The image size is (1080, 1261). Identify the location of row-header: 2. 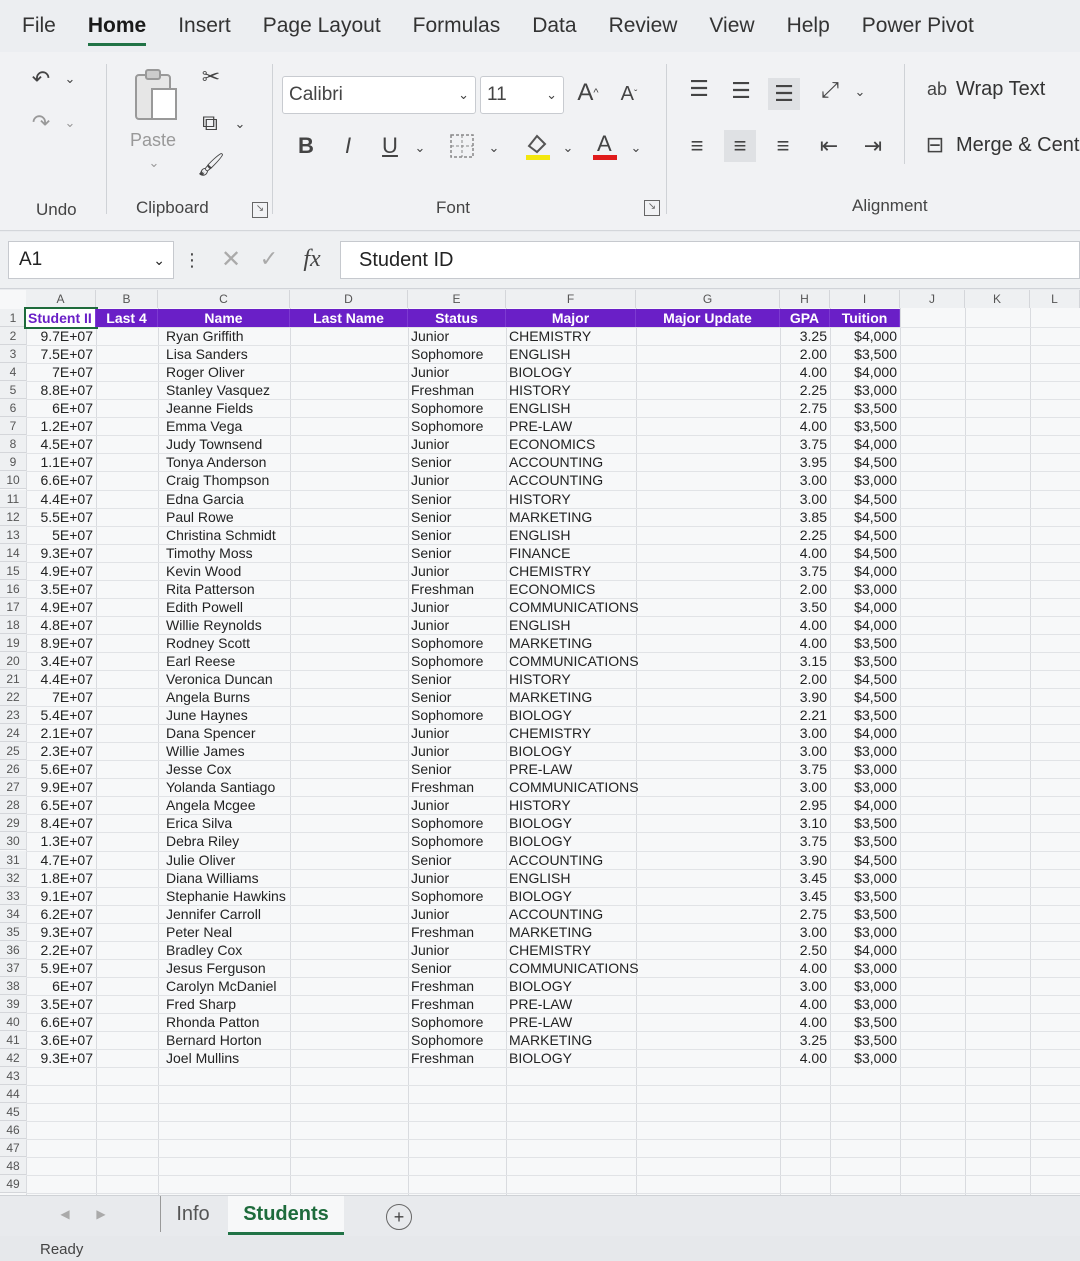
(13, 336).